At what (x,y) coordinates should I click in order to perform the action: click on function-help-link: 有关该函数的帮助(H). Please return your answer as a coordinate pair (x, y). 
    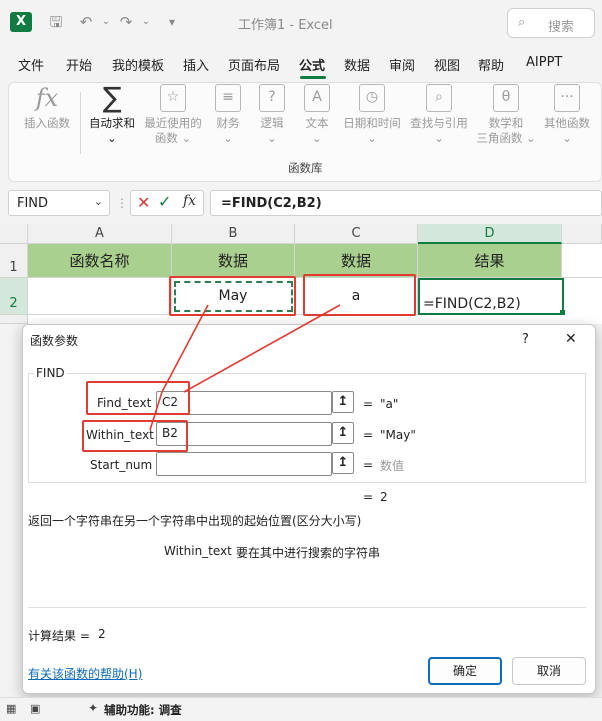
    Looking at the image, I should click on (85, 673).